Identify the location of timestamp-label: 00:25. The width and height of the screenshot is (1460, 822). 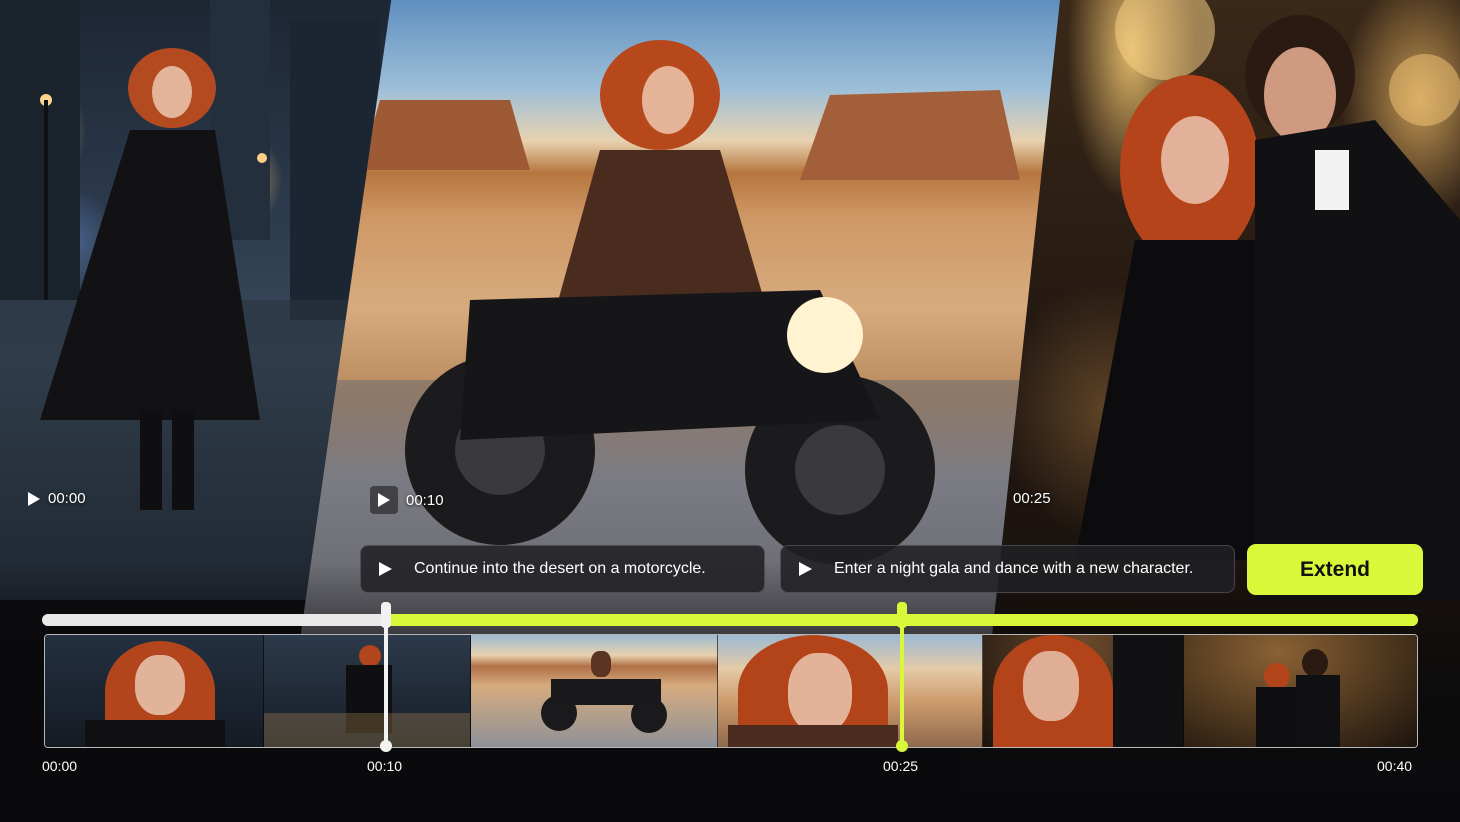
(1032, 498).